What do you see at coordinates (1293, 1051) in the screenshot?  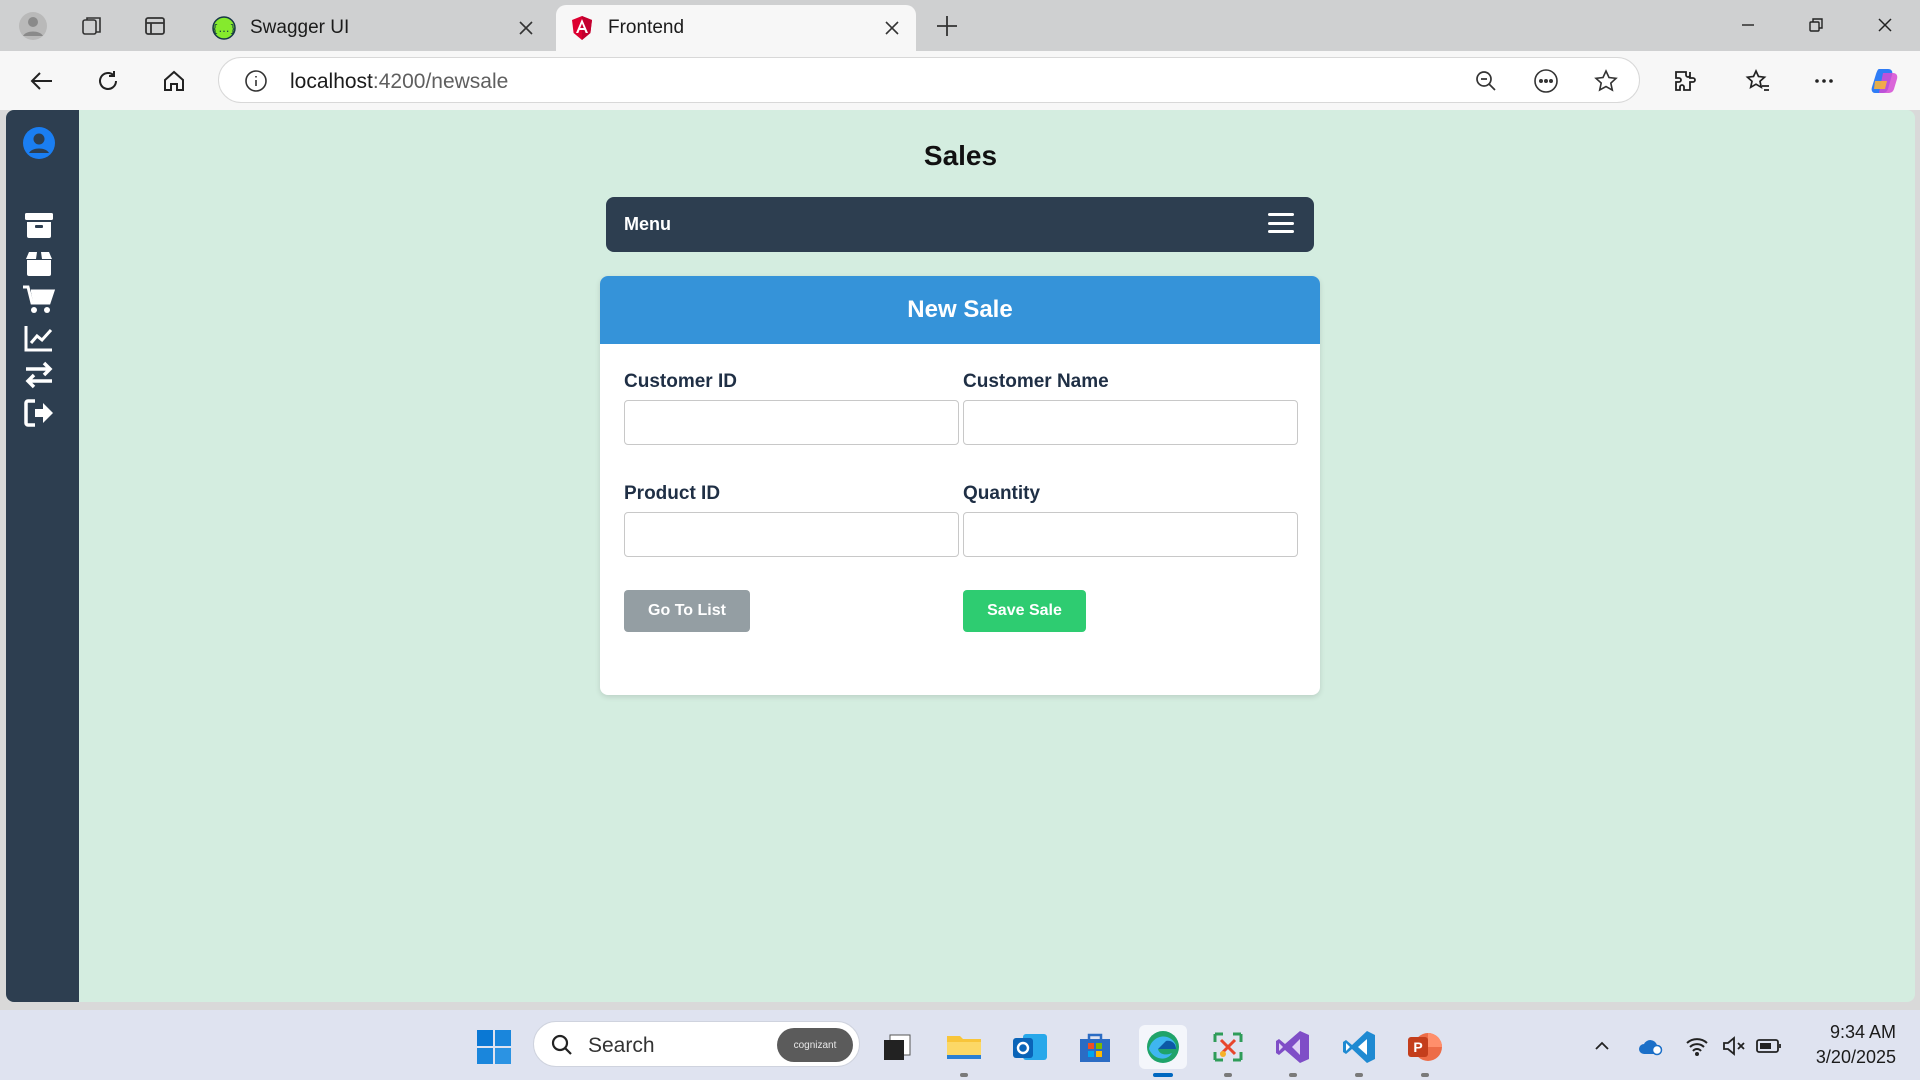 I see `visual-studio-icon` at bounding box center [1293, 1051].